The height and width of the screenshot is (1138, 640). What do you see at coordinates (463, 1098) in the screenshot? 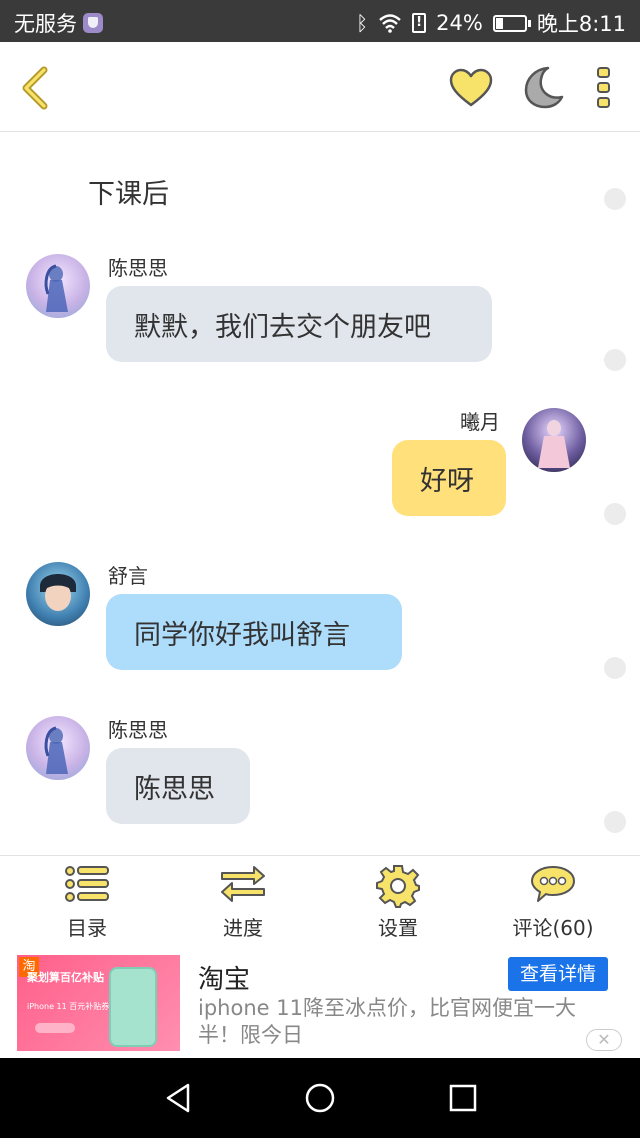
I see `recents-square-icon` at bounding box center [463, 1098].